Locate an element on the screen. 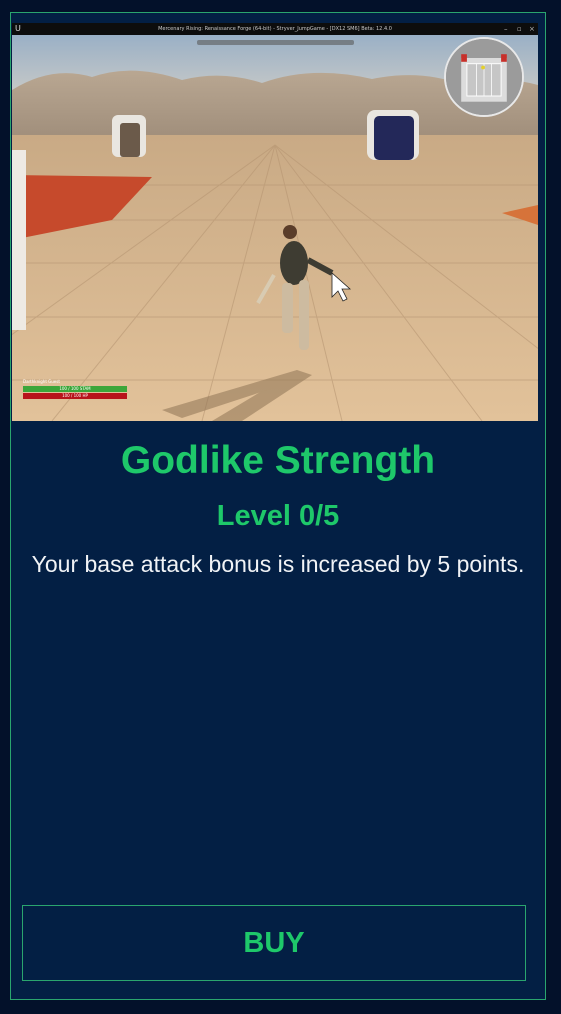 Image resolution: width=561 pixels, height=1014 pixels. stamina-bar: 100 / 100 STAM is located at coordinates (75, 389).